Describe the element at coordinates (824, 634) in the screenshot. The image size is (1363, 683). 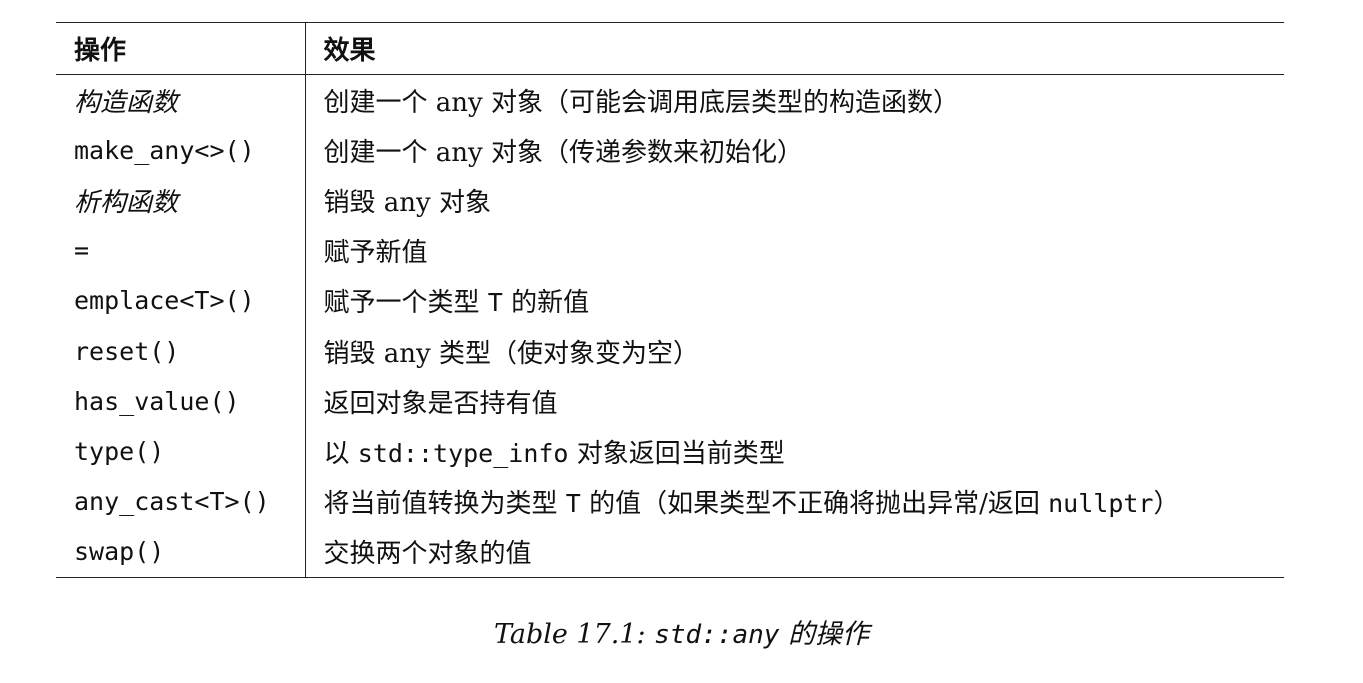
I see `caption-suffix: 的操作` at that location.